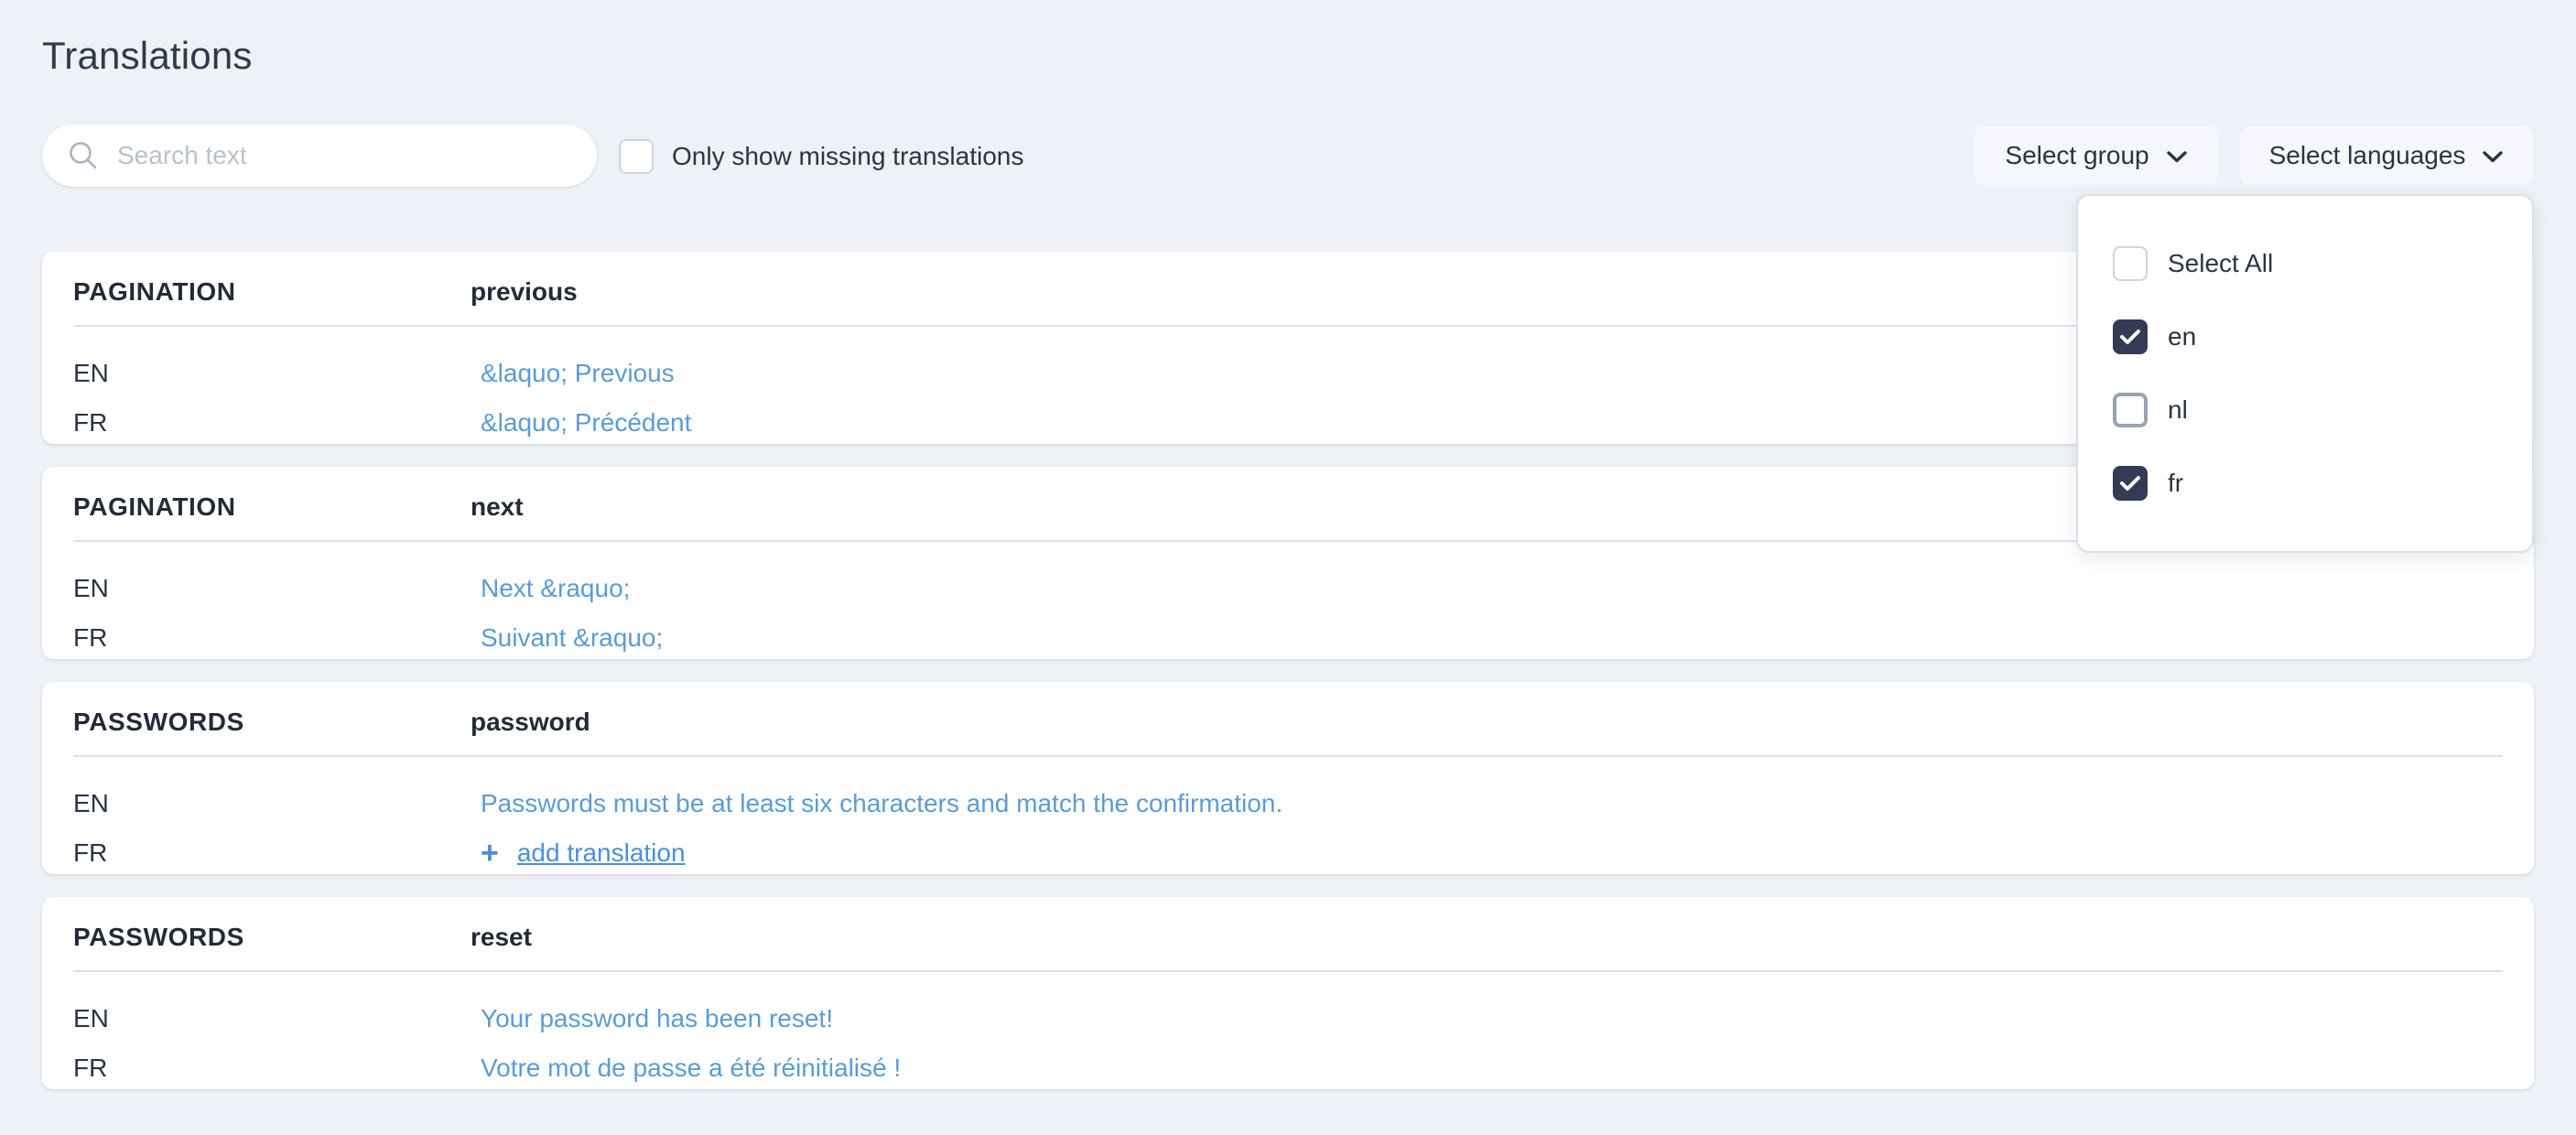 Image resolution: width=2576 pixels, height=1135 pixels. I want to click on page-title: Translations, so click(148, 55).